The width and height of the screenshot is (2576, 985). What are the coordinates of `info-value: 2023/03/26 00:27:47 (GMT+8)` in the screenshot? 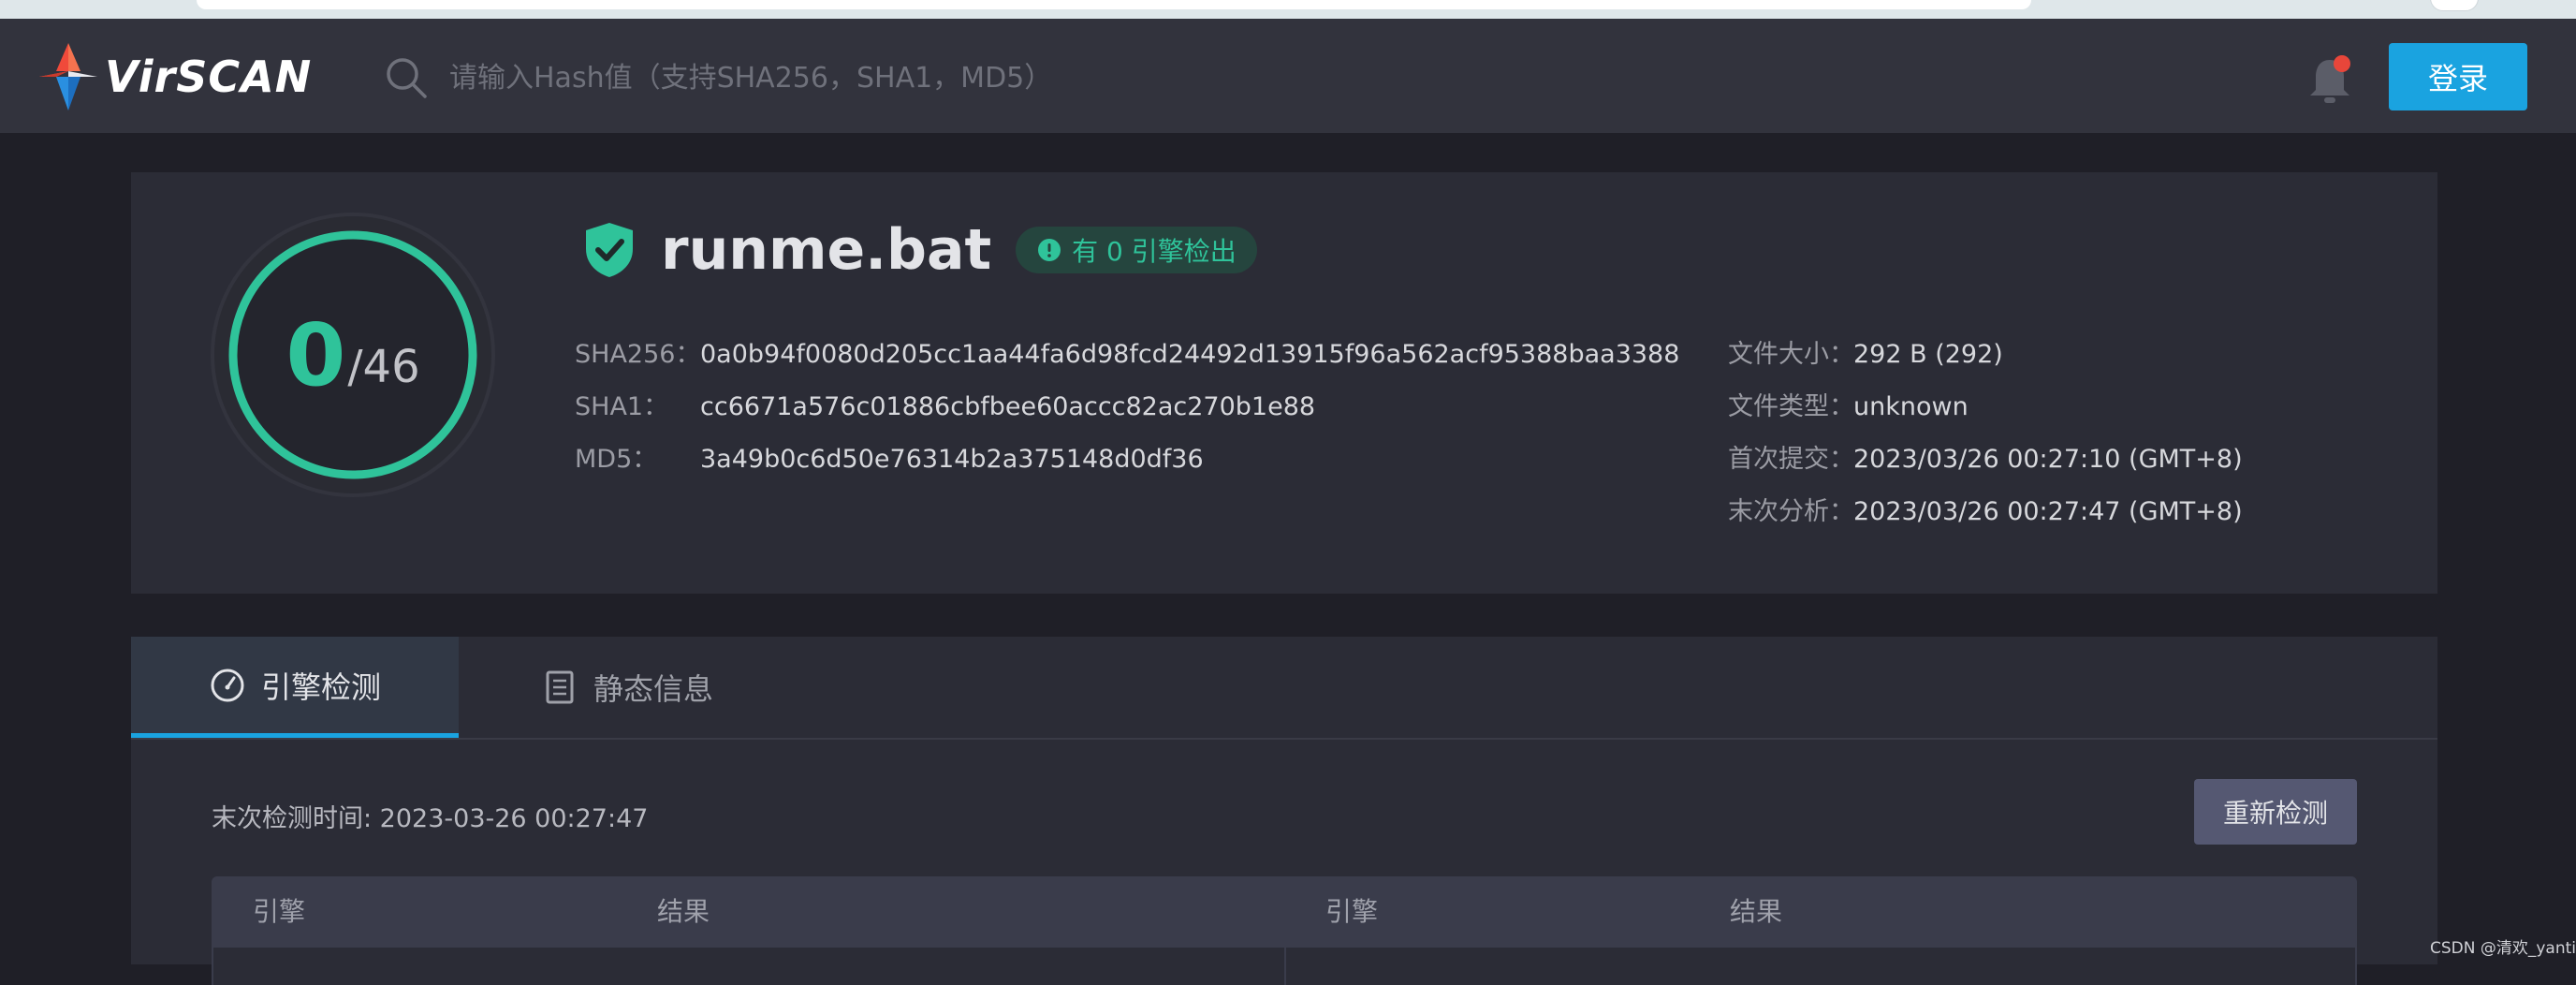 It's located at (2048, 511).